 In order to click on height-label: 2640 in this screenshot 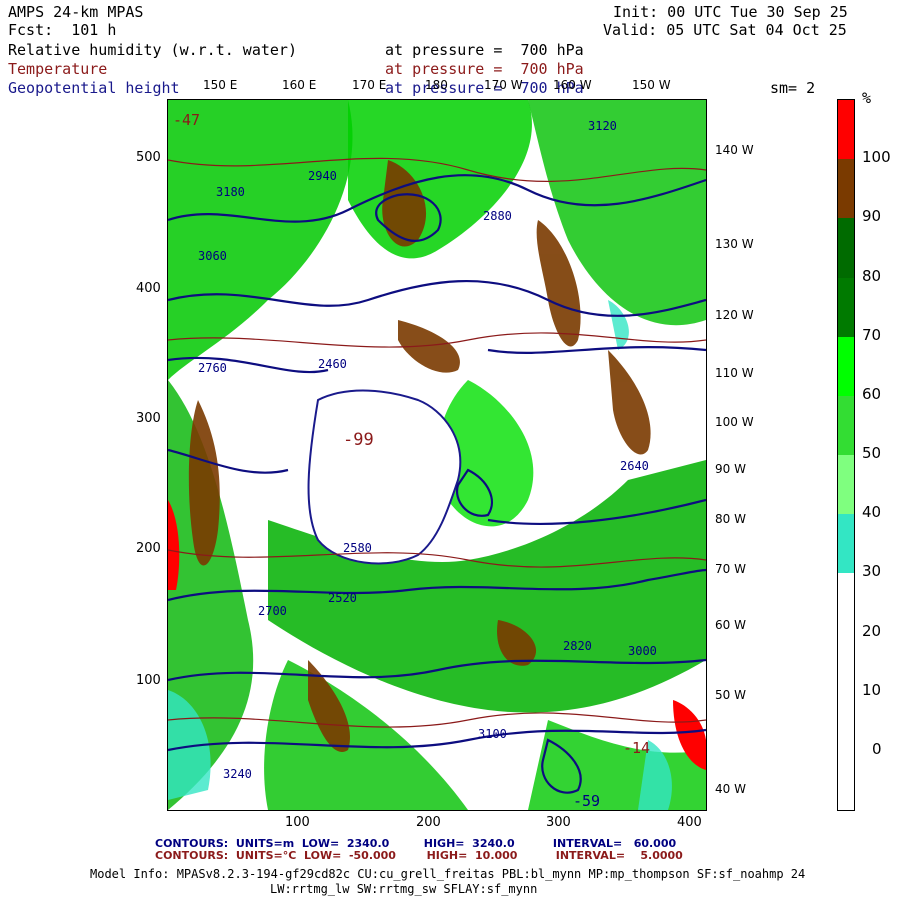, I will do `click(634, 466)`.